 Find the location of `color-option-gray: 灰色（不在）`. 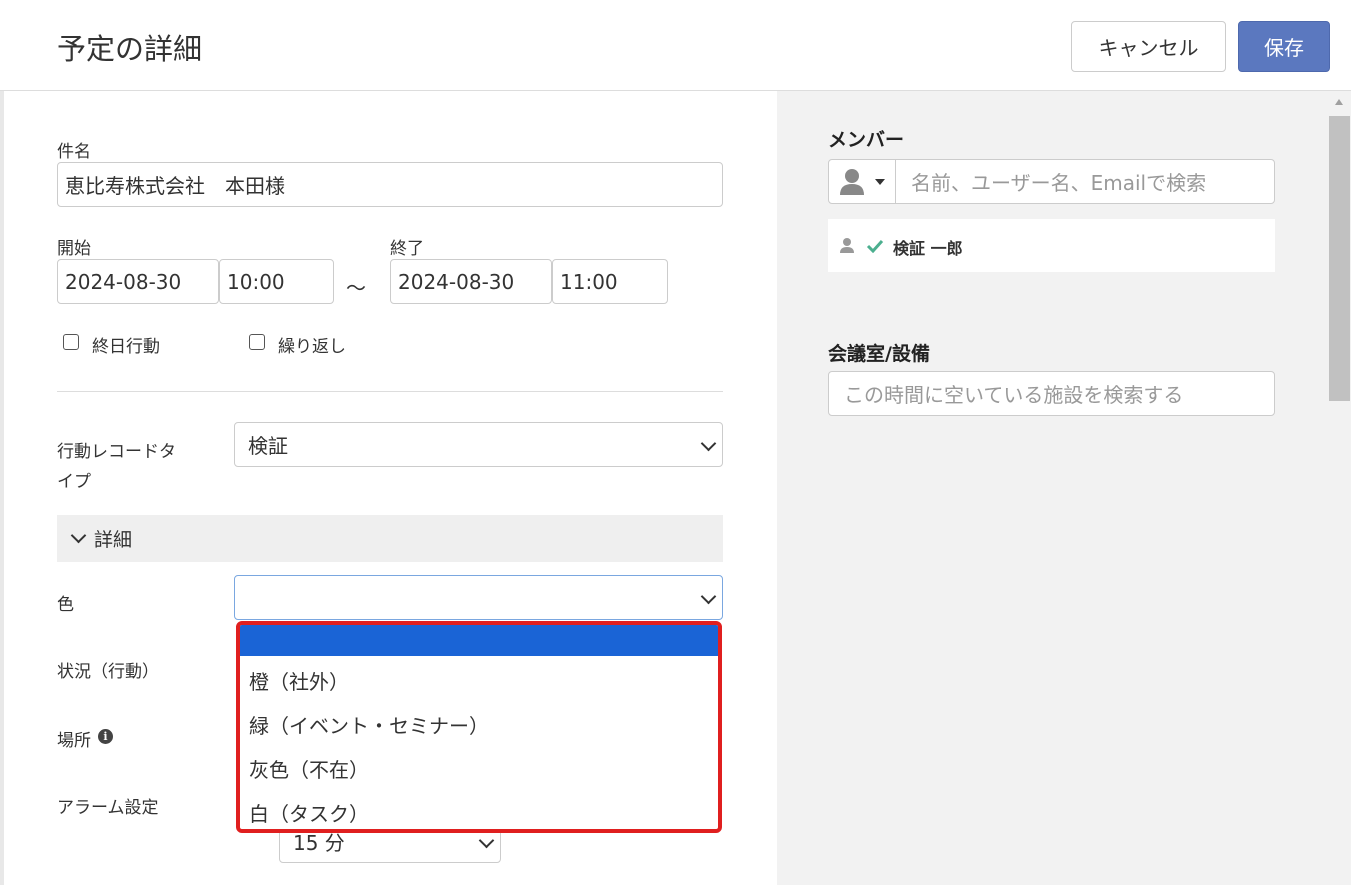

color-option-gray: 灰色（不在） is located at coordinates (479, 768).